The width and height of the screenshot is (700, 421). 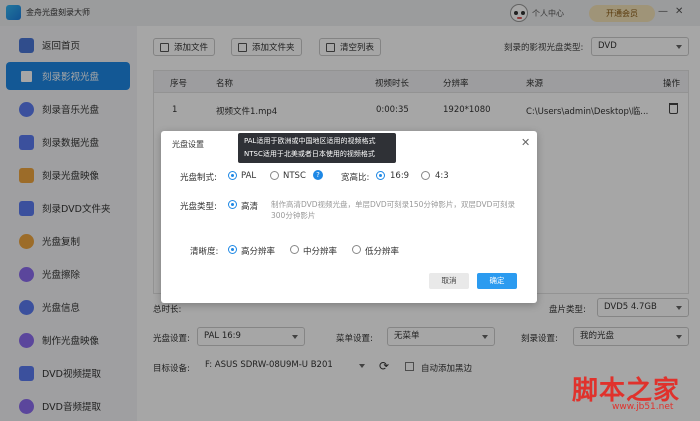 I want to click on ratio-43-radio, so click(x=425, y=175).